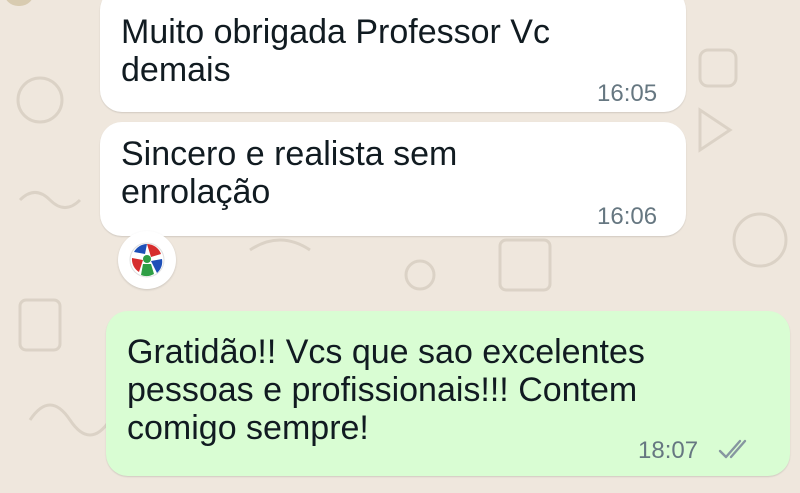  What do you see at coordinates (289, 173) in the screenshot?
I see `message-text: Sincero e realista sem enrolação` at bounding box center [289, 173].